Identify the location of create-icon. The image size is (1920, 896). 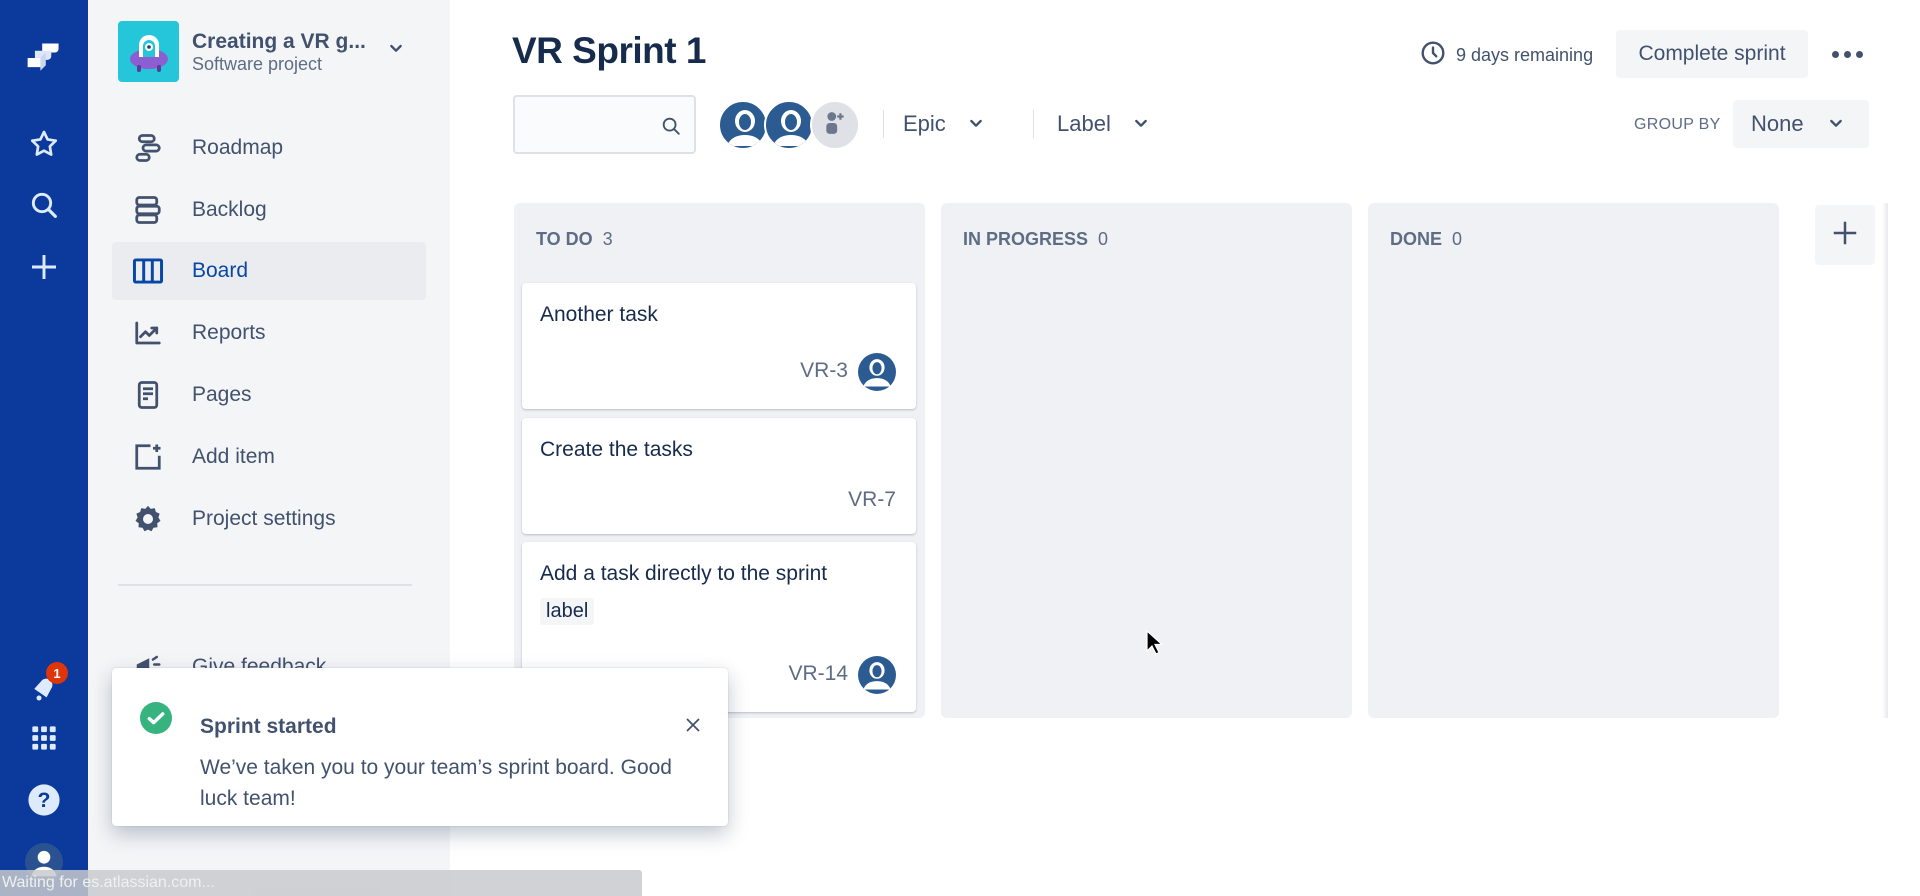
(44, 267).